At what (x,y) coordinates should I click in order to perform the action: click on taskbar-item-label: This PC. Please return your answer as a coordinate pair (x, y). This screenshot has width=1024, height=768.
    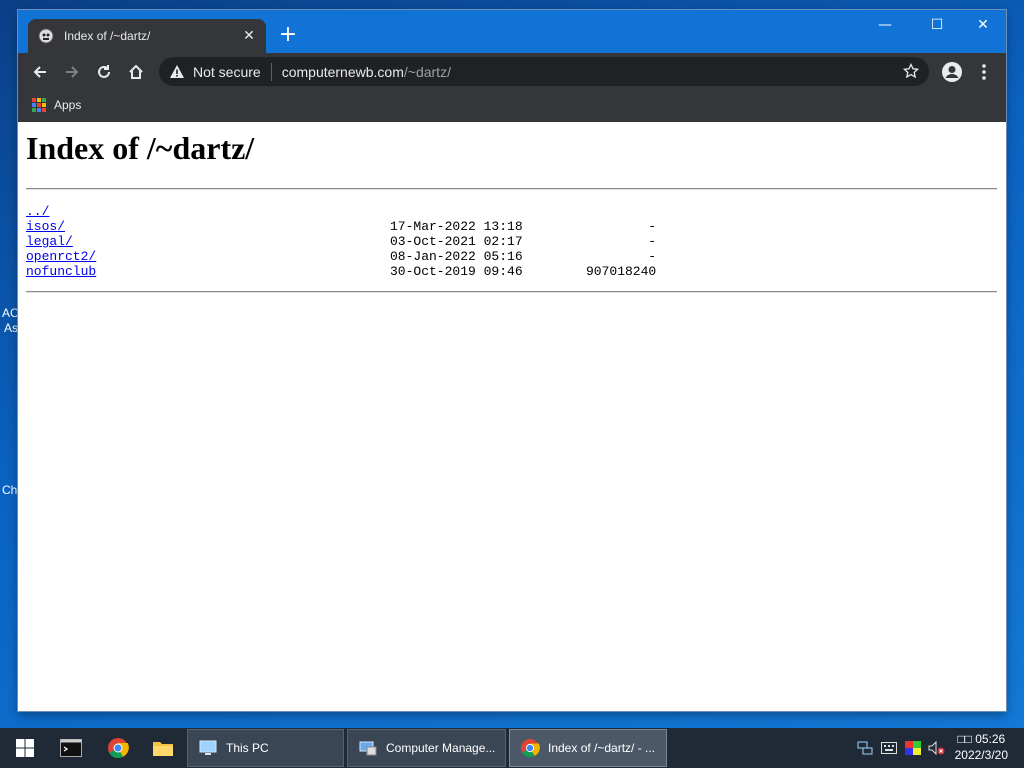
    Looking at the image, I should click on (247, 748).